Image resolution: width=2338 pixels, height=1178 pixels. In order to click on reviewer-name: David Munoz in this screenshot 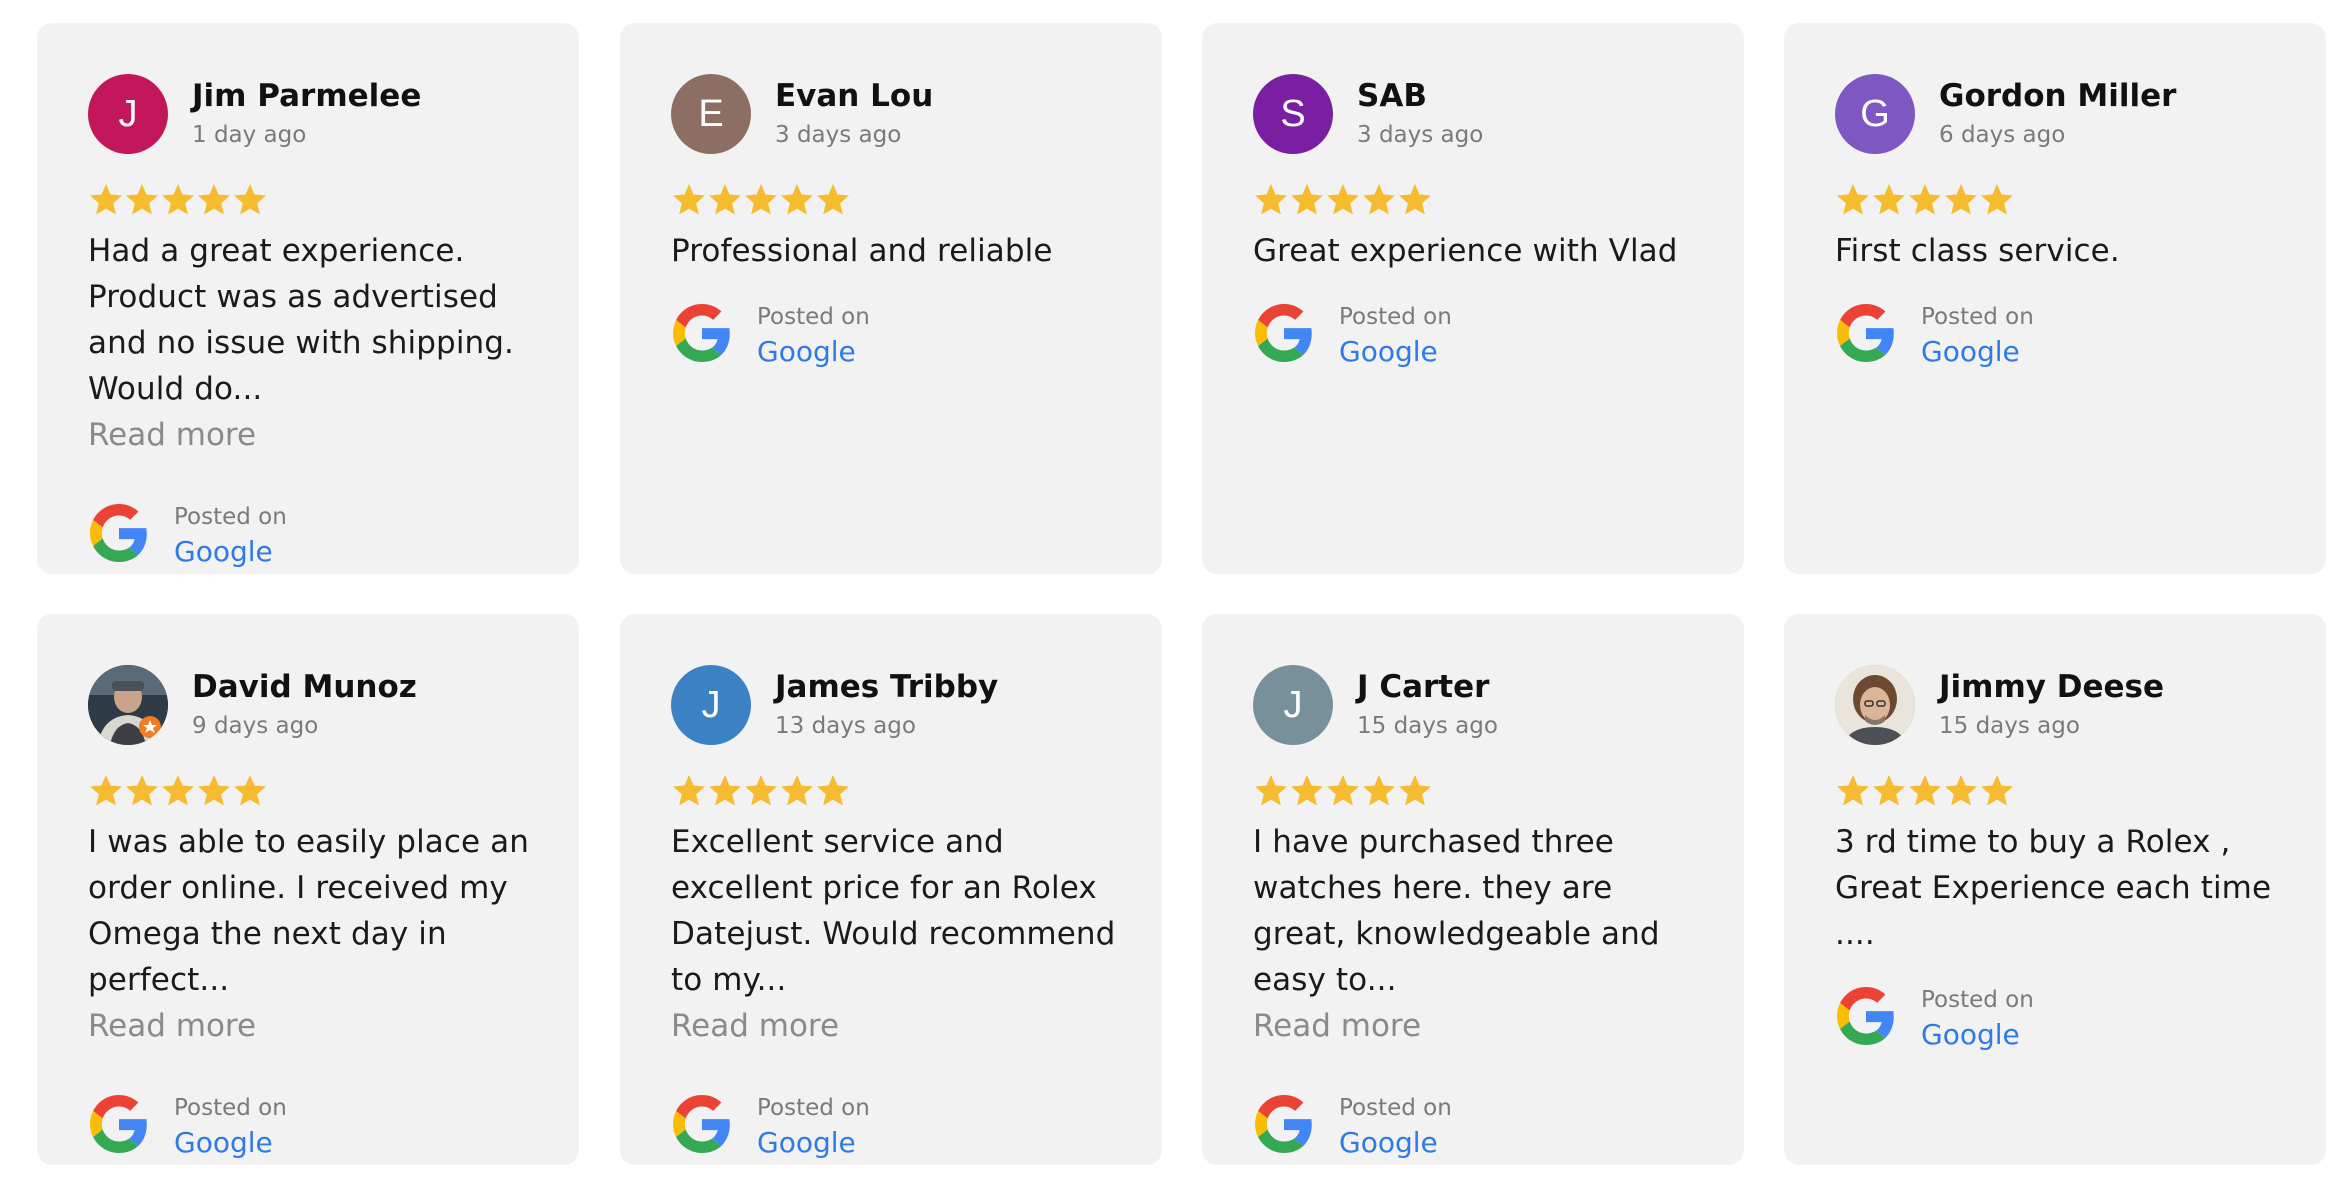, I will do `click(304, 687)`.